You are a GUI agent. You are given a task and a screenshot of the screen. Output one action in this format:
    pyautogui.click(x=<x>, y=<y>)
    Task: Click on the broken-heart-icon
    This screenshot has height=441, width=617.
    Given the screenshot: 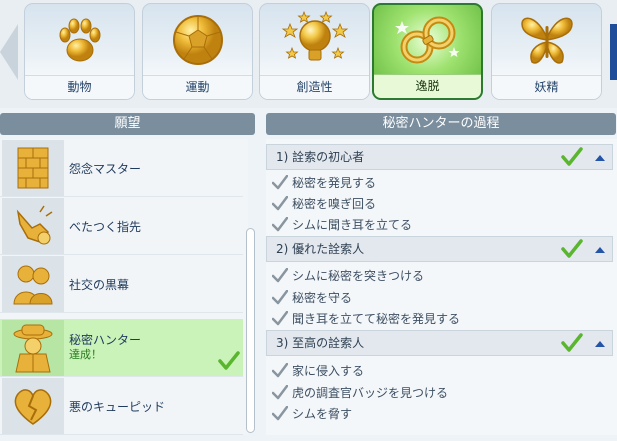 What is the action you would take?
    pyautogui.click(x=33, y=407)
    